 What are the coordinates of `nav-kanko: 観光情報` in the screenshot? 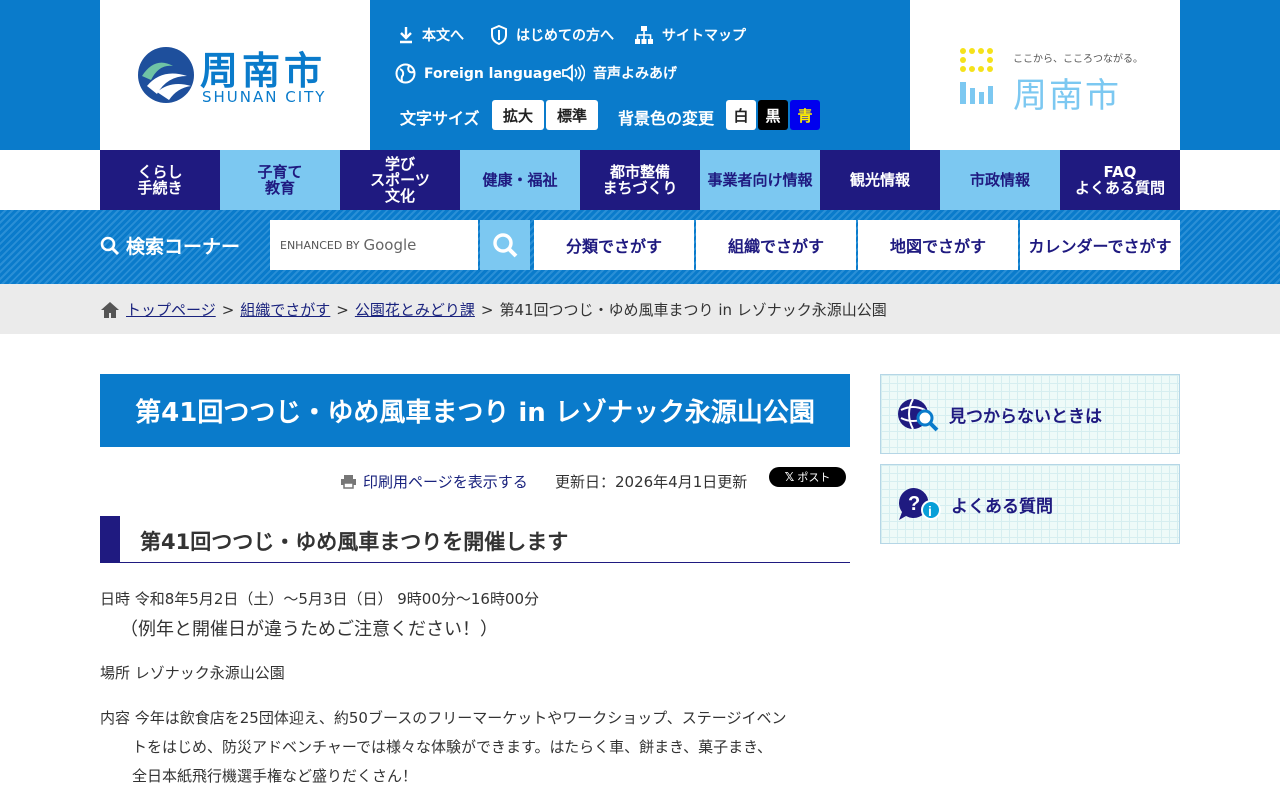 It's located at (880, 180).